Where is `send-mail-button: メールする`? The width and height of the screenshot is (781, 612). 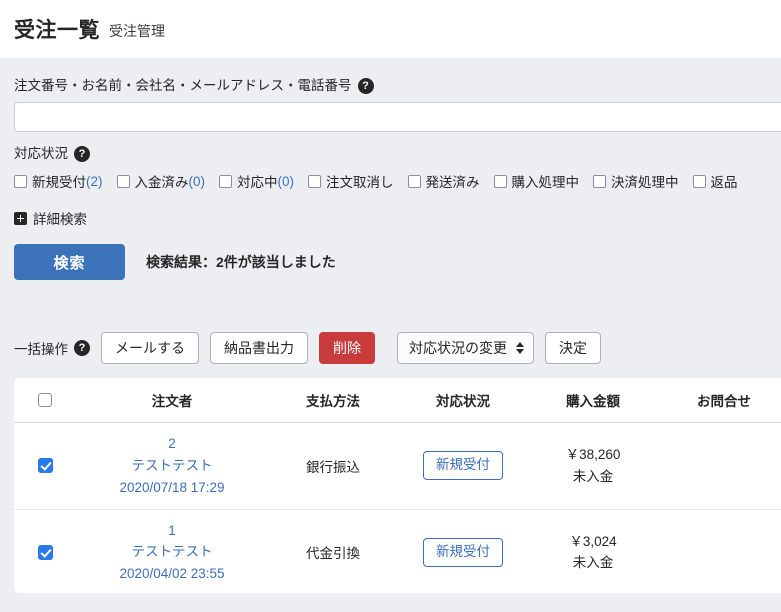
send-mail-button: メールする is located at coordinates (150, 348).